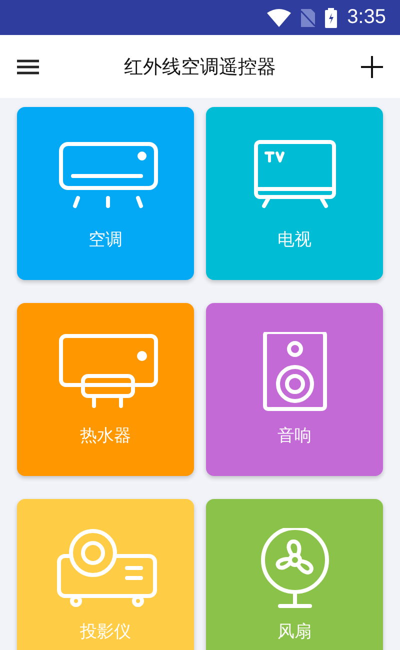 The image size is (400, 650). What do you see at coordinates (331, 18) in the screenshot?
I see `battery-charging-icon` at bounding box center [331, 18].